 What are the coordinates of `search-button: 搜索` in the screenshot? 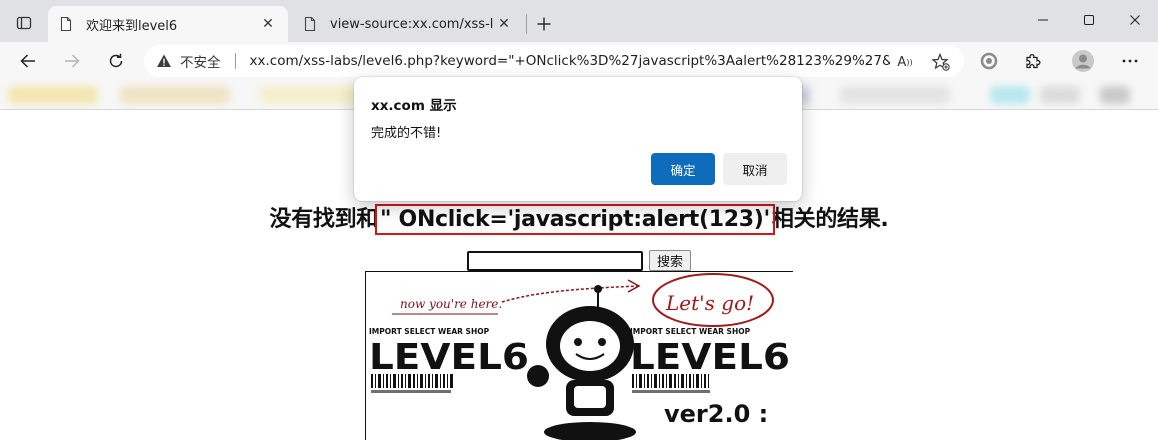 It's located at (670, 260).